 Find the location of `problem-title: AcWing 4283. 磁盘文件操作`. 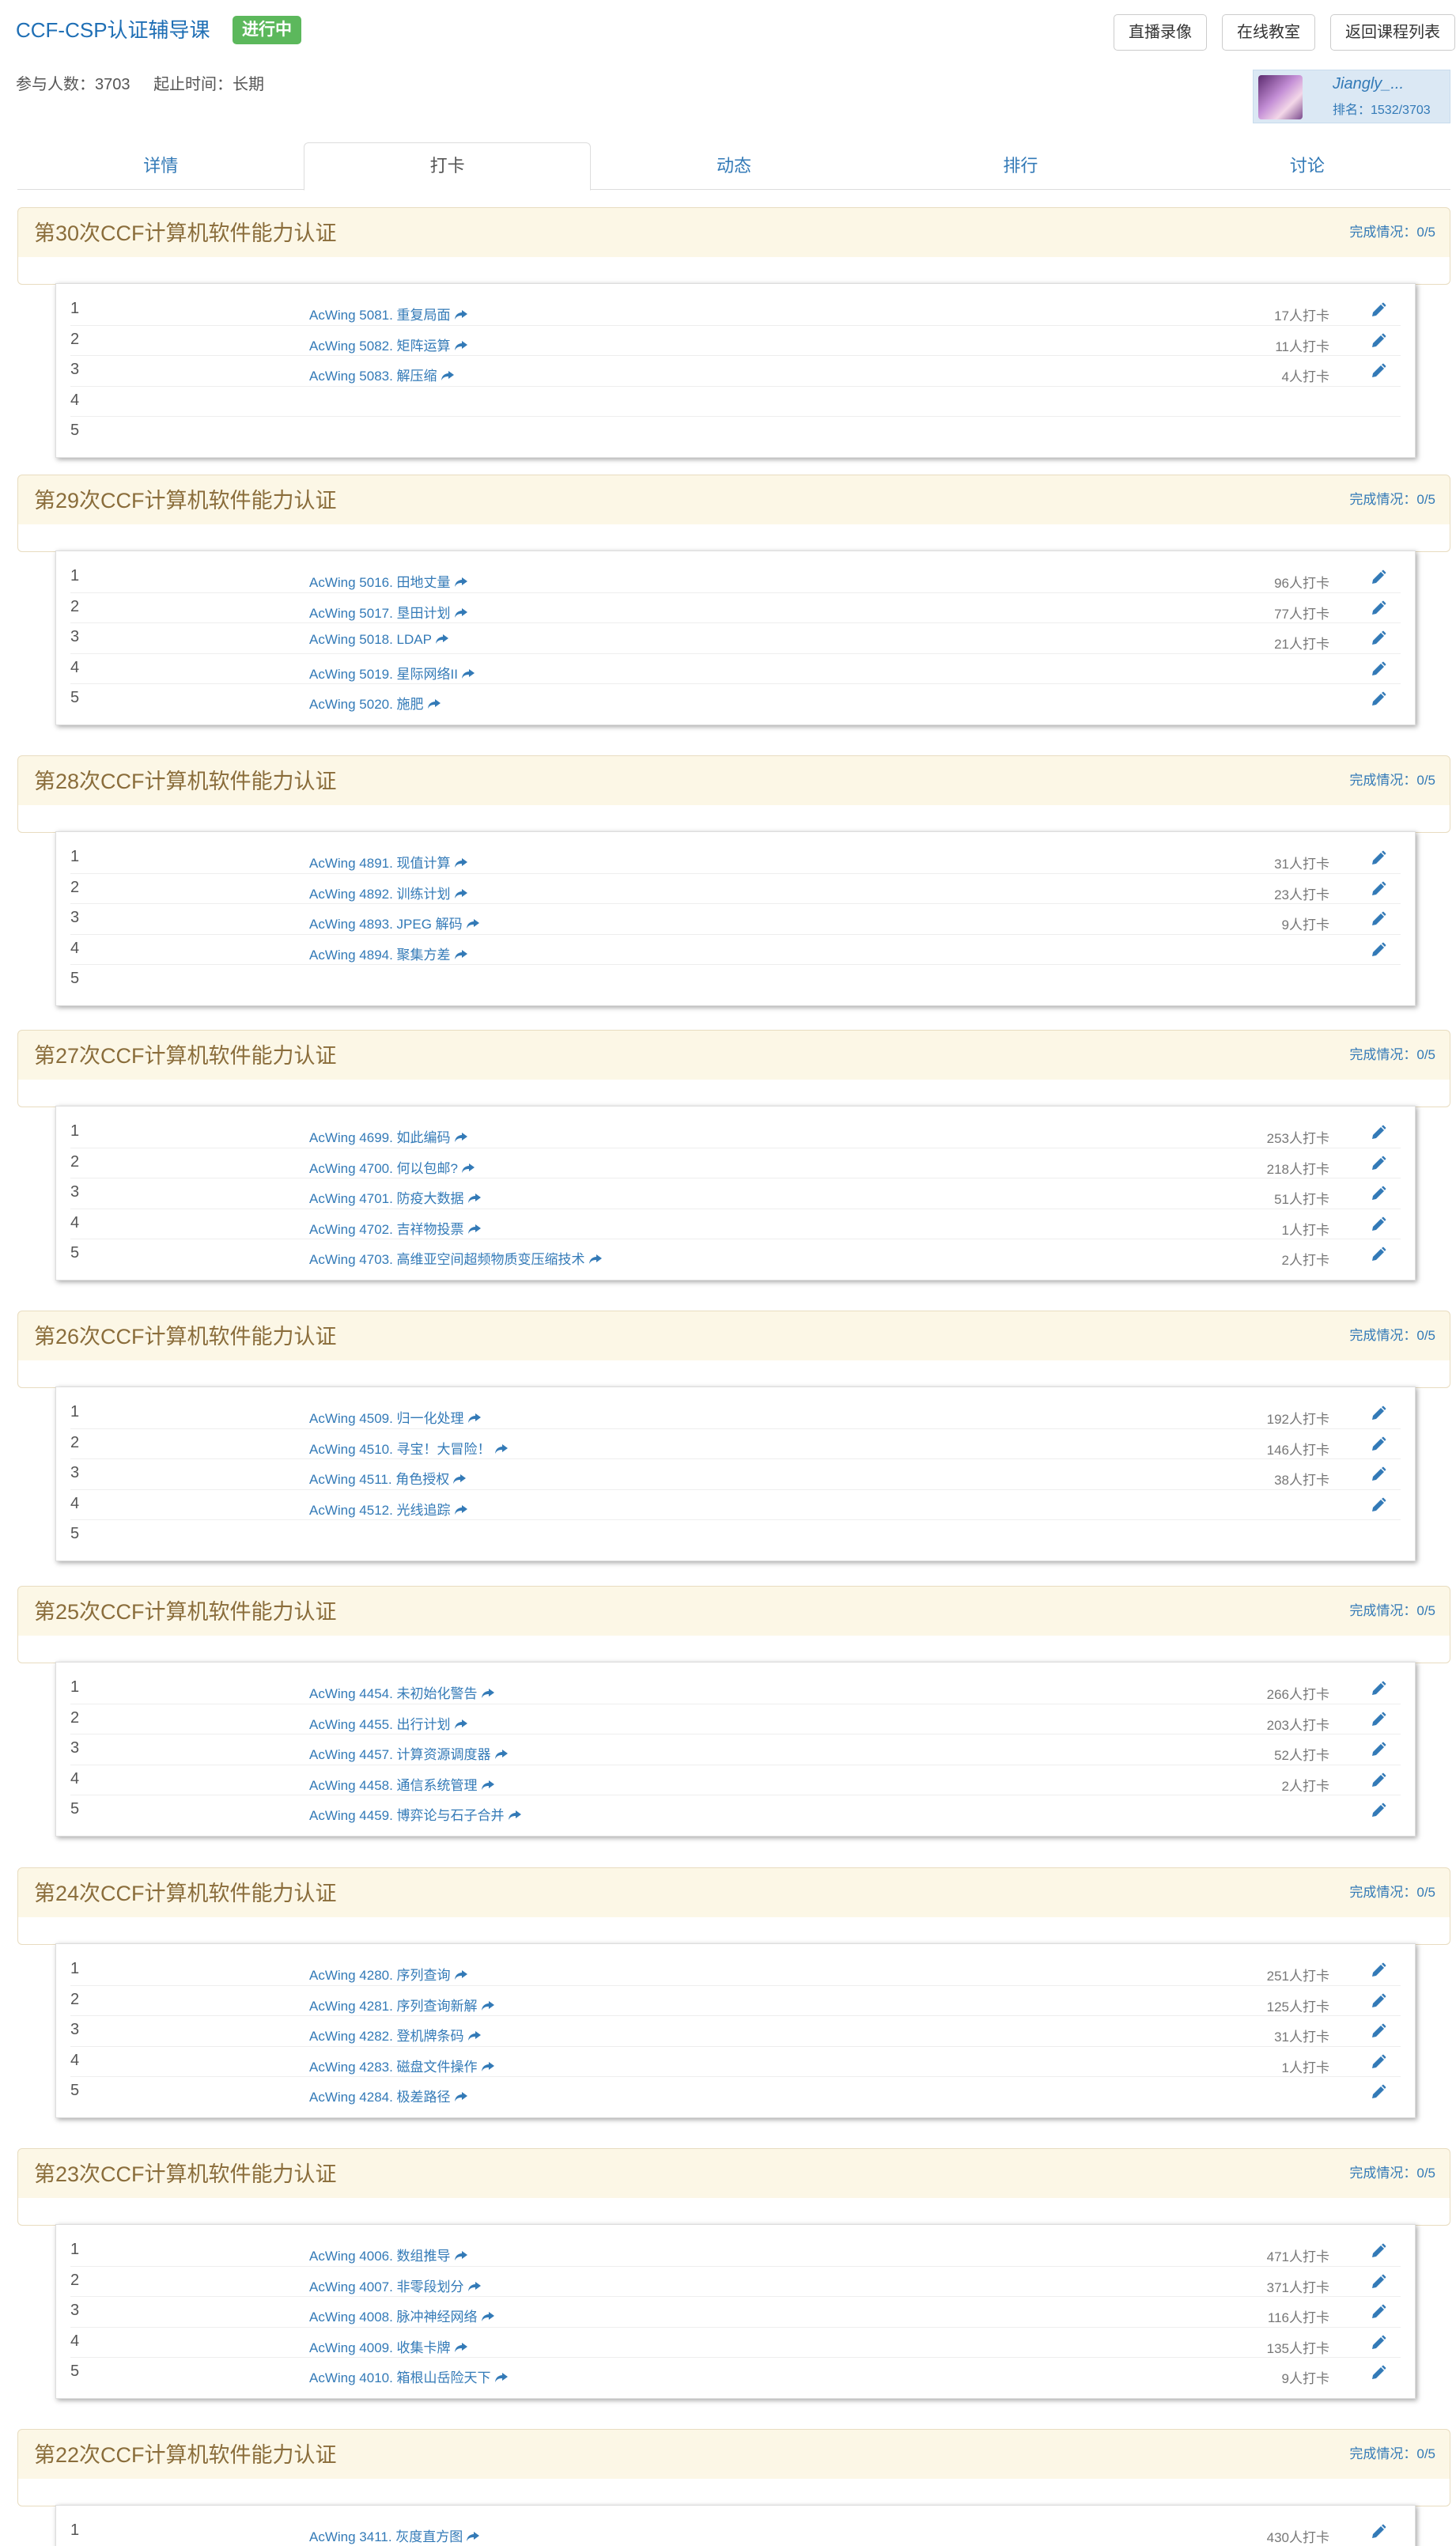

problem-title: AcWing 4283. 磁盘文件操作 is located at coordinates (393, 2067).